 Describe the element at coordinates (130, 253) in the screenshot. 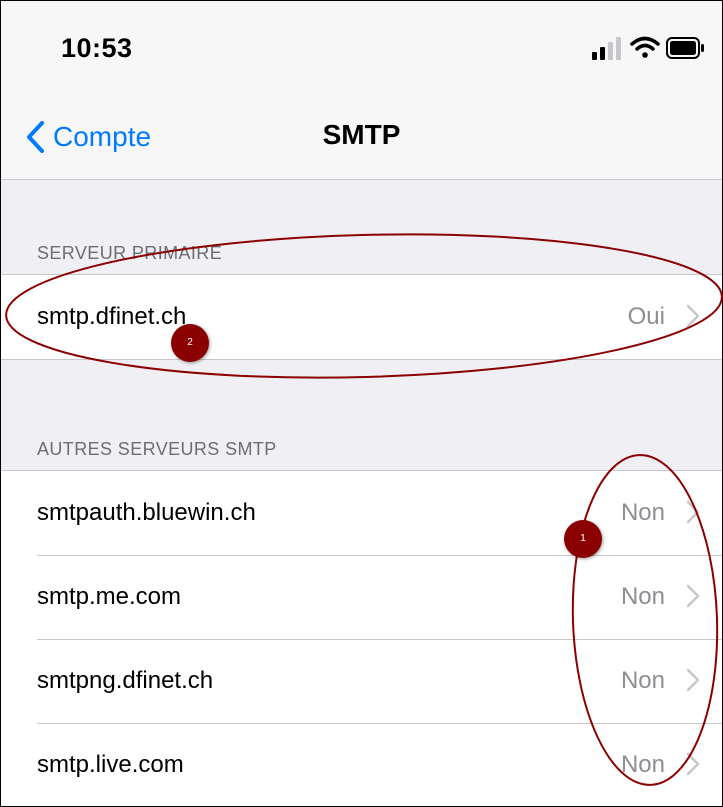

I see `section-header-primary: SERVEUR PRIMAIRE` at that location.